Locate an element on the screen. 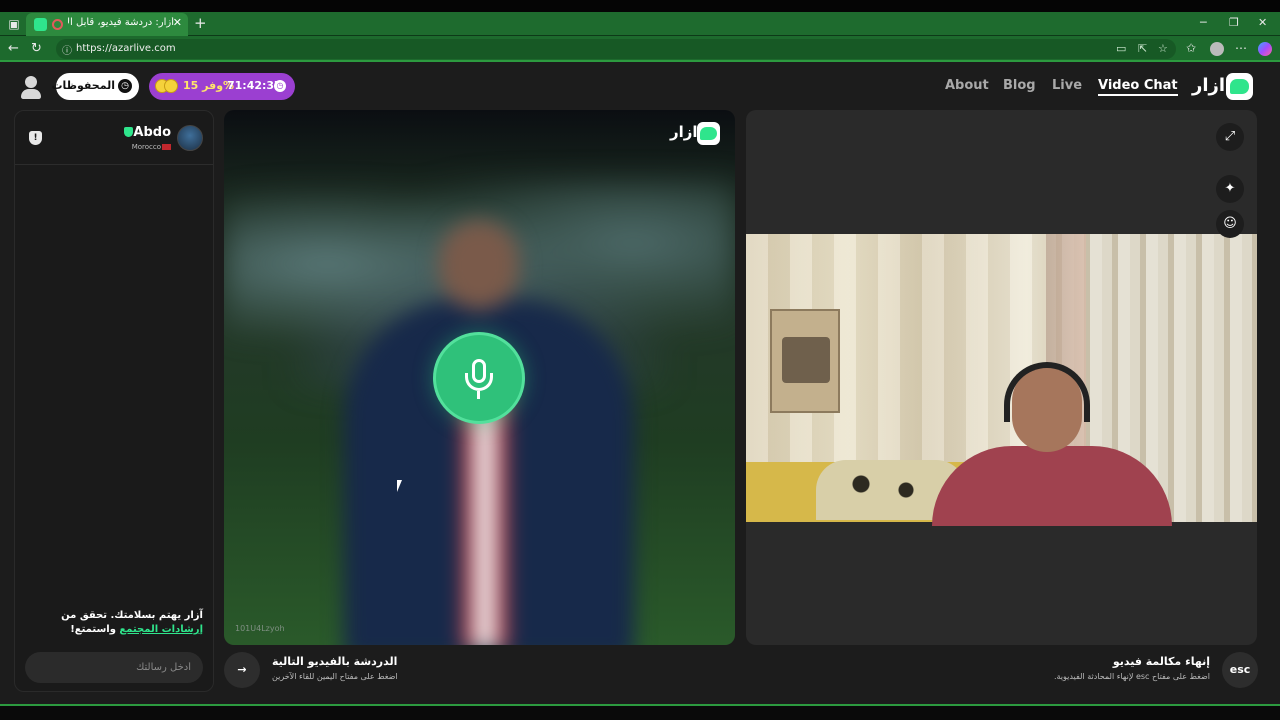  user-avatar-button is located at coordinates (31, 87).